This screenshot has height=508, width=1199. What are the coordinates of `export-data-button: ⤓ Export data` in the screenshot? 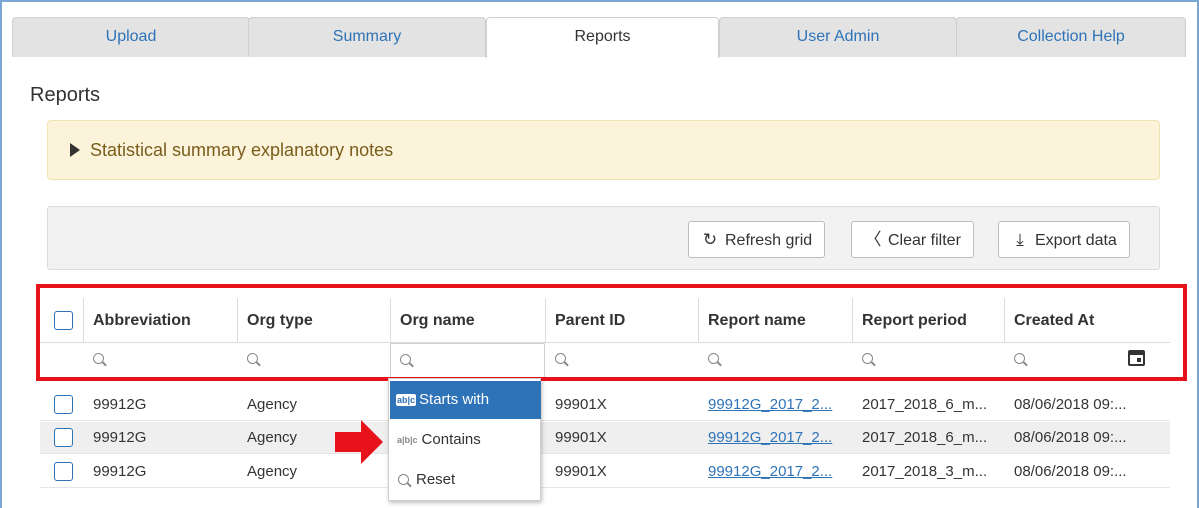 It's located at (1064, 239).